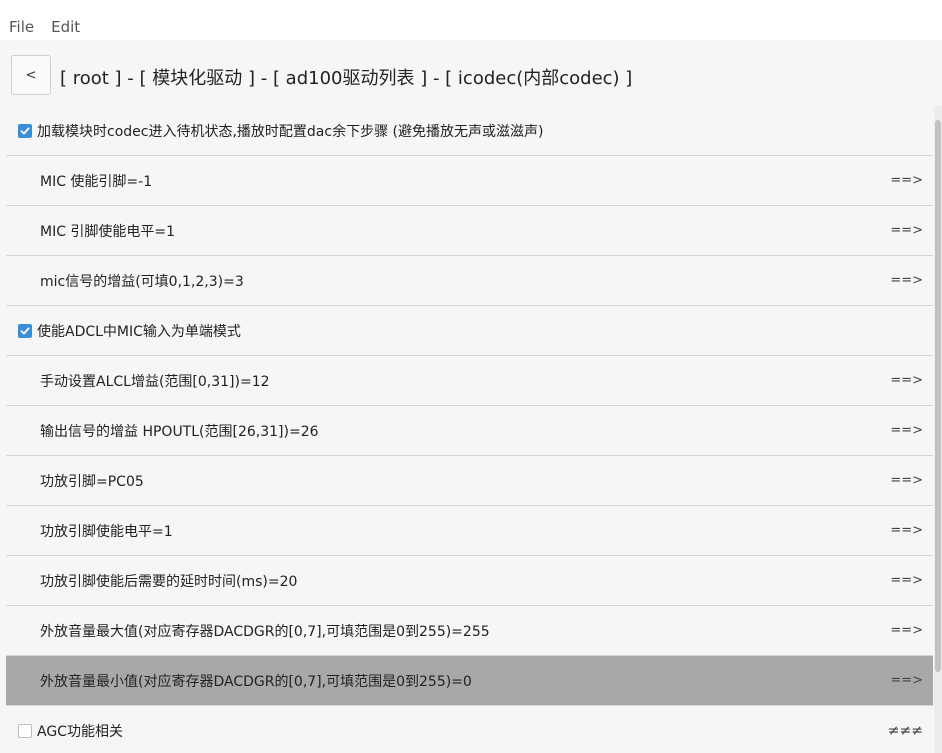 Image resolution: width=942 pixels, height=753 pixels. I want to click on param-row: 功放引脚使能后需要的延时时间(ms)=20 ==>, so click(469, 581).